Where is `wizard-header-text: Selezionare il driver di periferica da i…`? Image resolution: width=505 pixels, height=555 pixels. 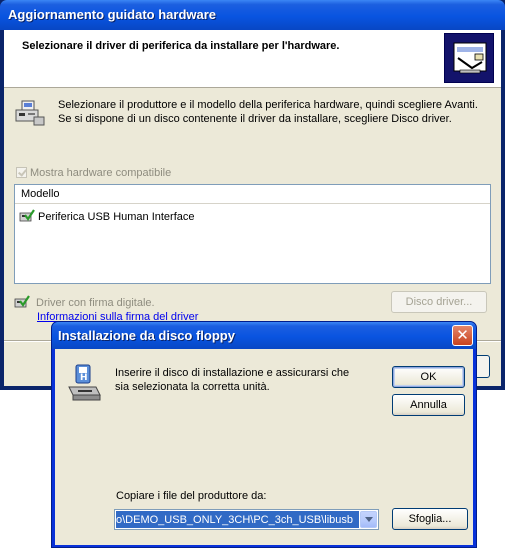
wizard-header-text: Selezionare il driver di periferica da i… is located at coordinates (181, 46).